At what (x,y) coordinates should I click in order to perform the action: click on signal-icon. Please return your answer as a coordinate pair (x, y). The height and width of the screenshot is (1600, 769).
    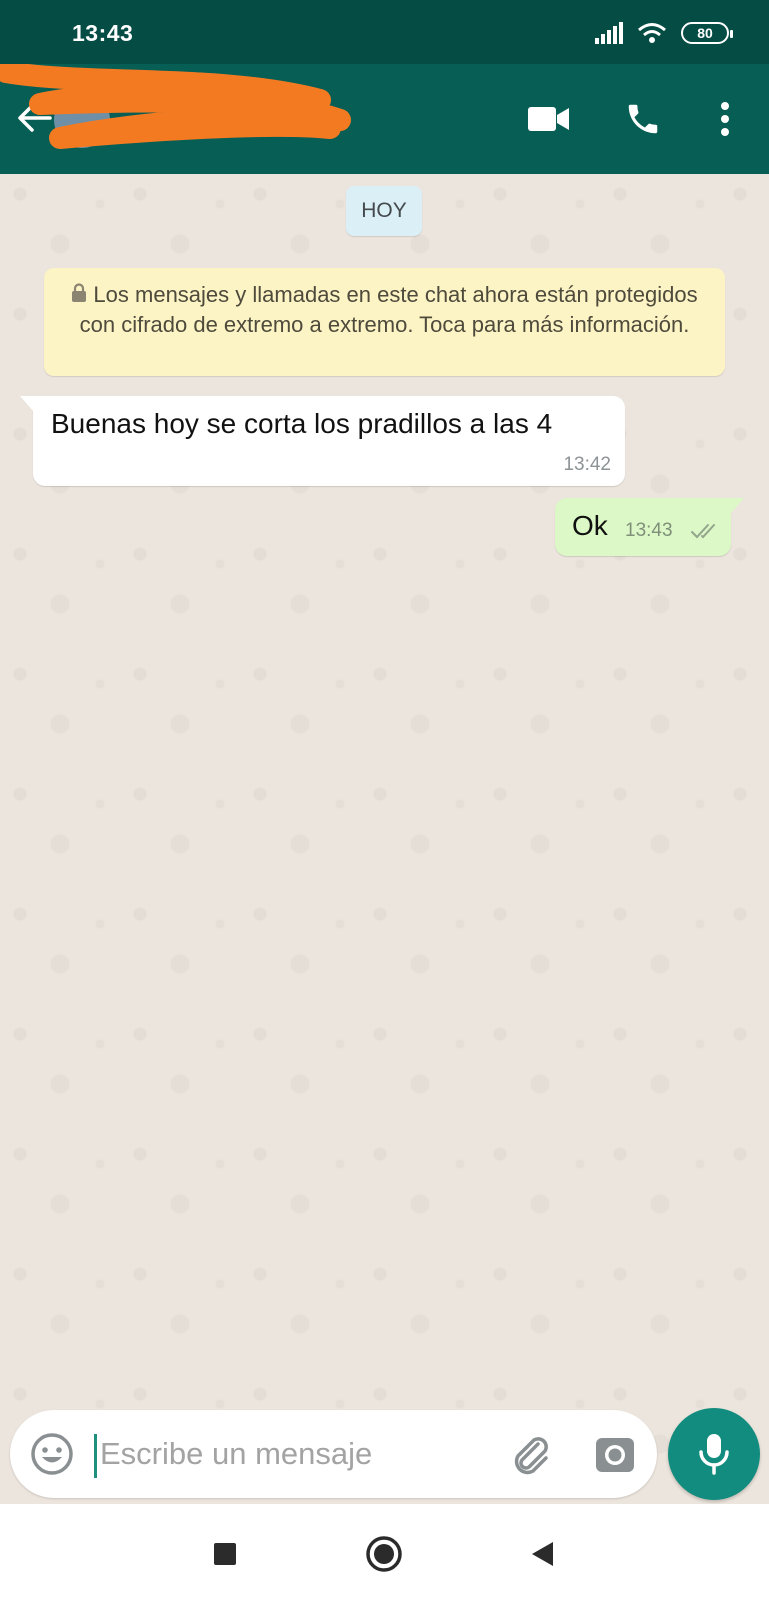
    Looking at the image, I should click on (609, 33).